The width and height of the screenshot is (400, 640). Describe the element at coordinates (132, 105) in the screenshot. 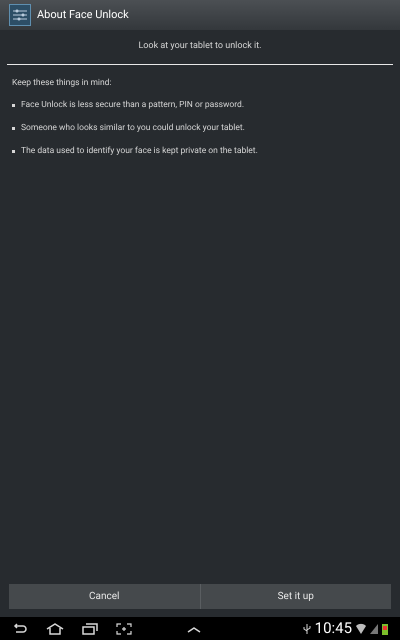

I see `note-text: Face Unlock is less secure than a pattern, PIN or password.` at that location.